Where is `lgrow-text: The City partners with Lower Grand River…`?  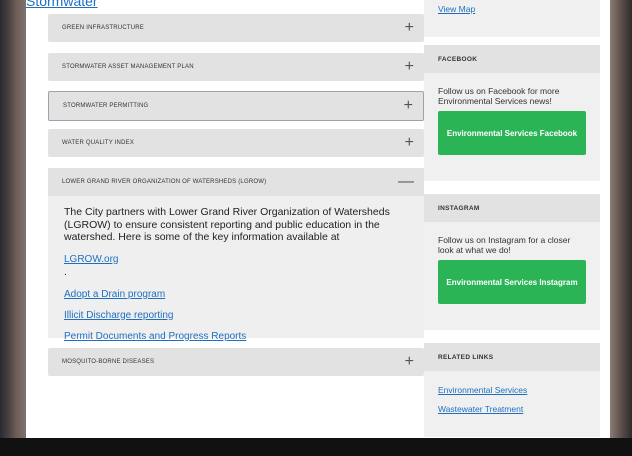 lgrow-text: The City partners with Lower Grand River… is located at coordinates (227, 224).